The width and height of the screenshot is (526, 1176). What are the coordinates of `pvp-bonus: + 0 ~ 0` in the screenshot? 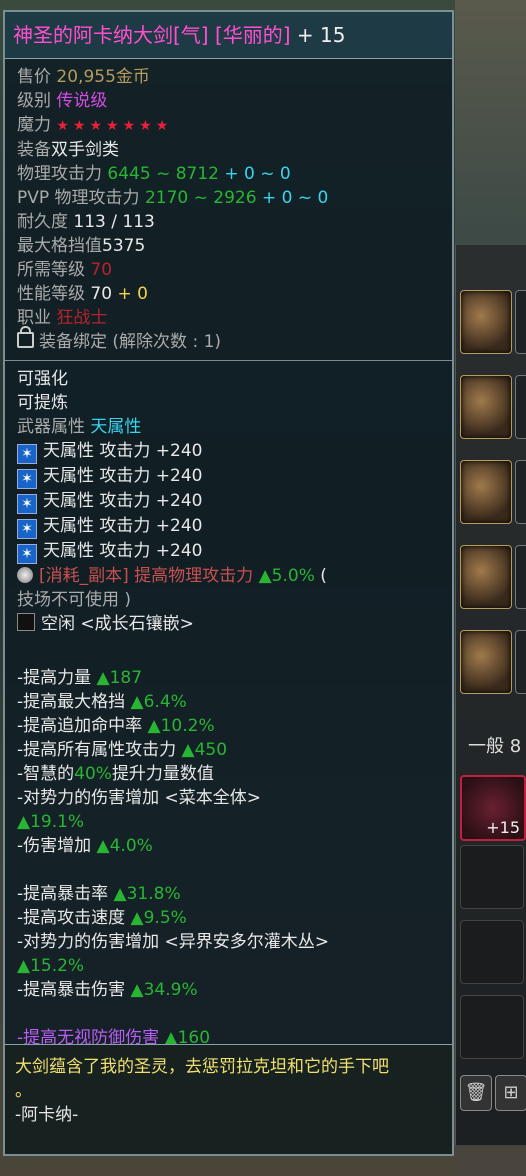 It's located at (292, 198).